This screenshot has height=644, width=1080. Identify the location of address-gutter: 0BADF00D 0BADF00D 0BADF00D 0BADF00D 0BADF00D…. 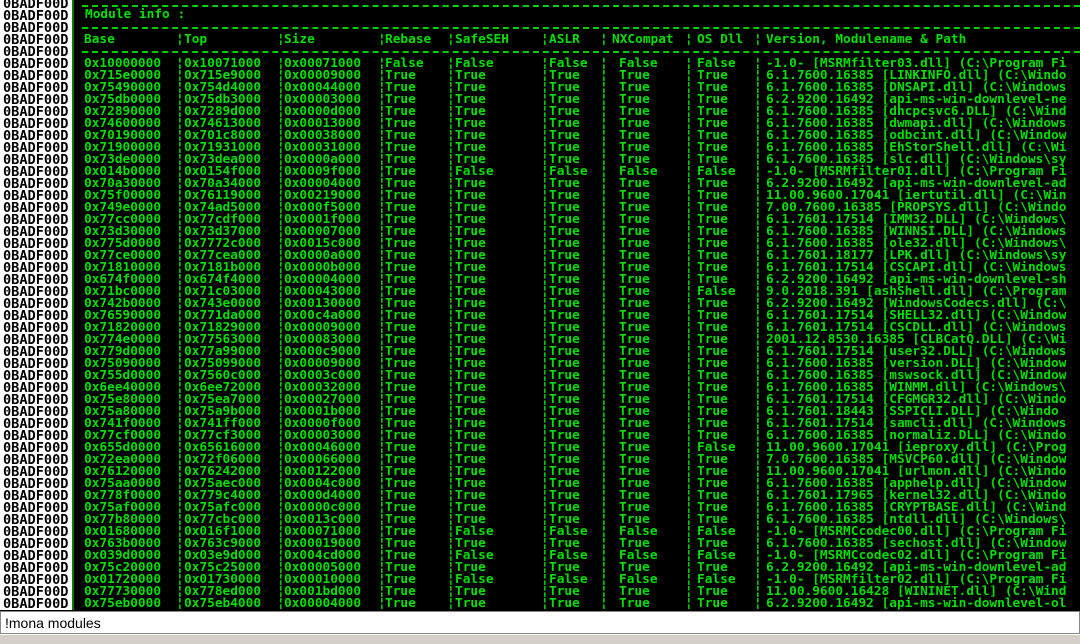
(37, 305).